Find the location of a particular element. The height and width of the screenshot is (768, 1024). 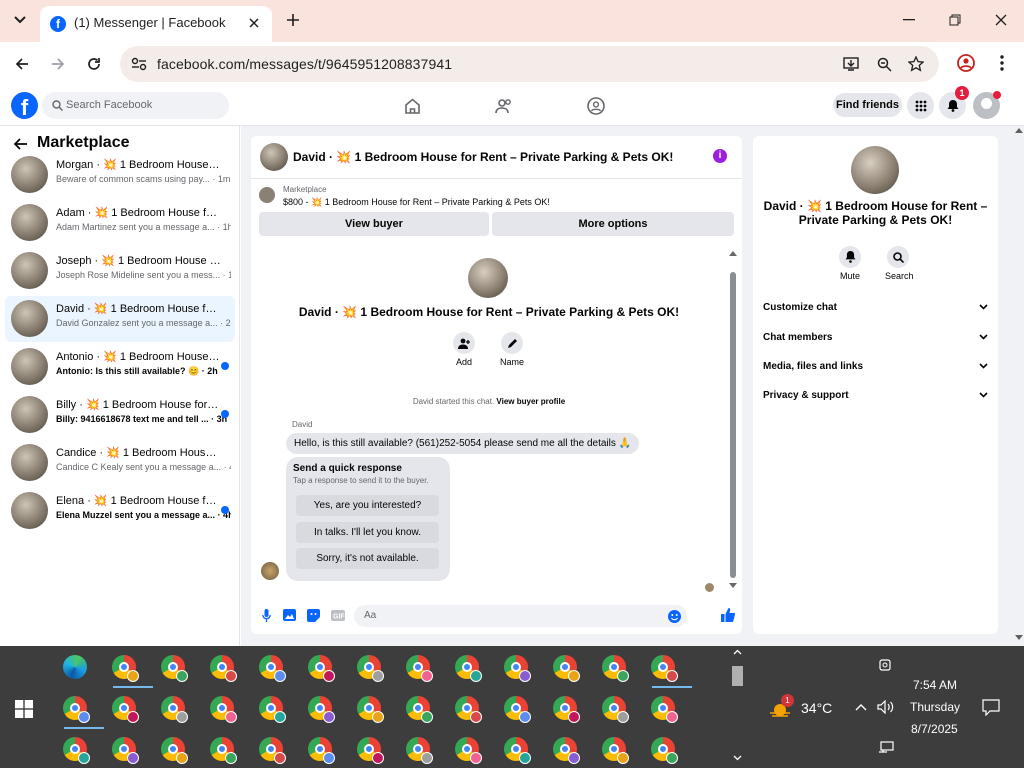

reload-icon is located at coordinates (94, 64).